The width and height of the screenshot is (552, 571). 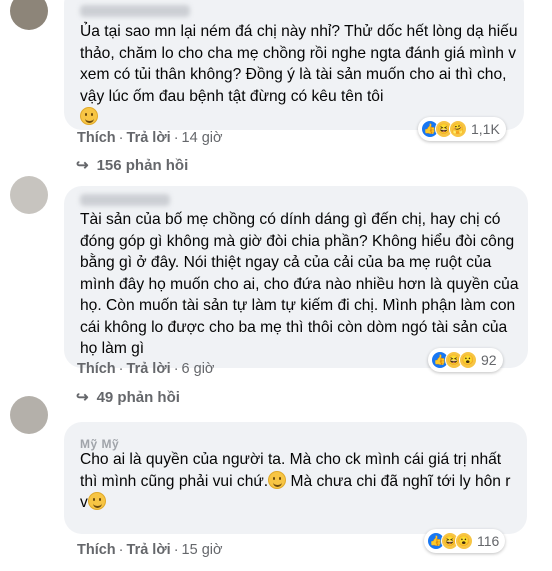 I want to click on reaction-summary: 👍 😆 😮 116, so click(x=465, y=541).